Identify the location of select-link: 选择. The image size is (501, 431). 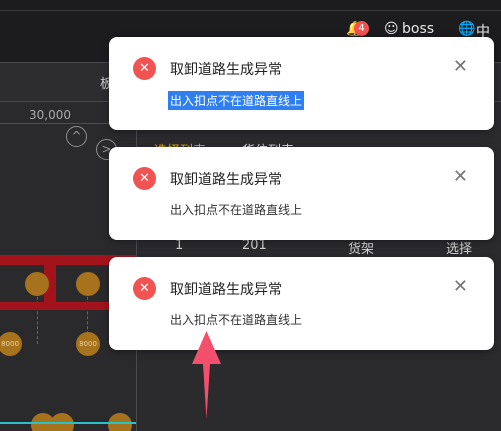
(459, 247).